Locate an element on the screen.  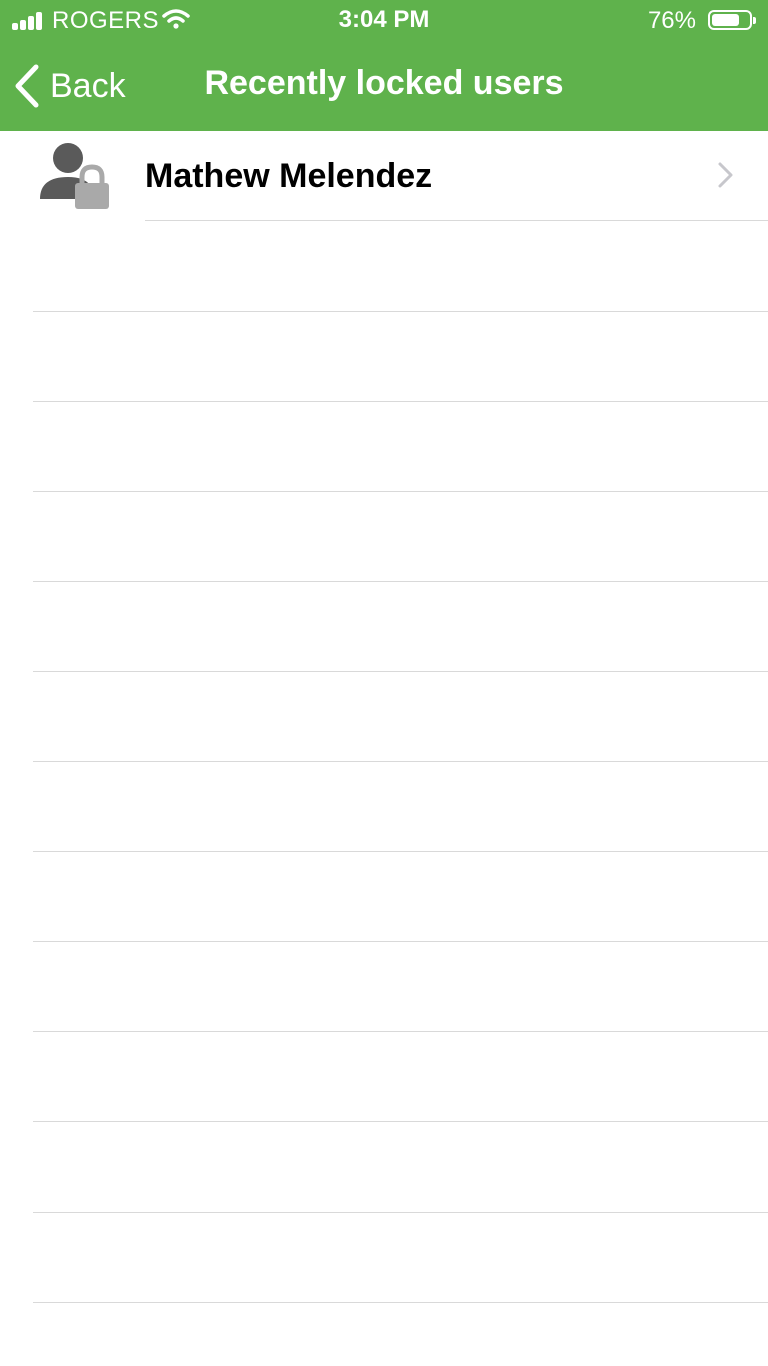
chevron-right-icon is located at coordinates (725, 177).